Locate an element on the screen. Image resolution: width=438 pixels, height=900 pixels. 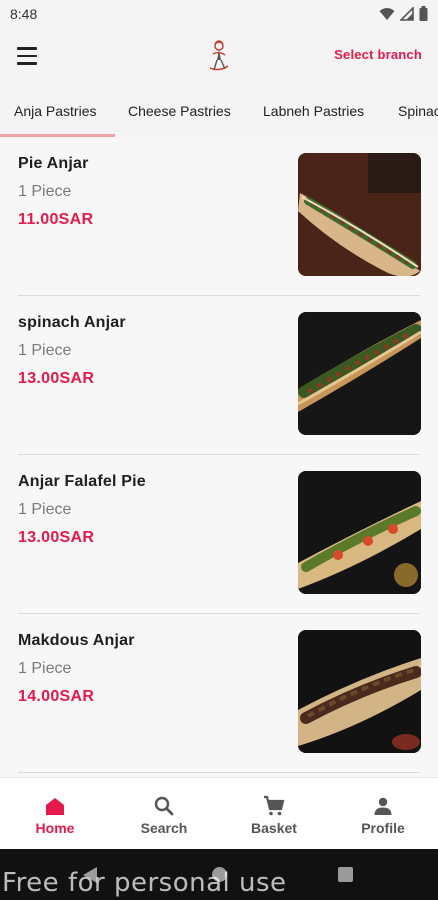
product-name: Pie Anjar is located at coordinates (53, 163).